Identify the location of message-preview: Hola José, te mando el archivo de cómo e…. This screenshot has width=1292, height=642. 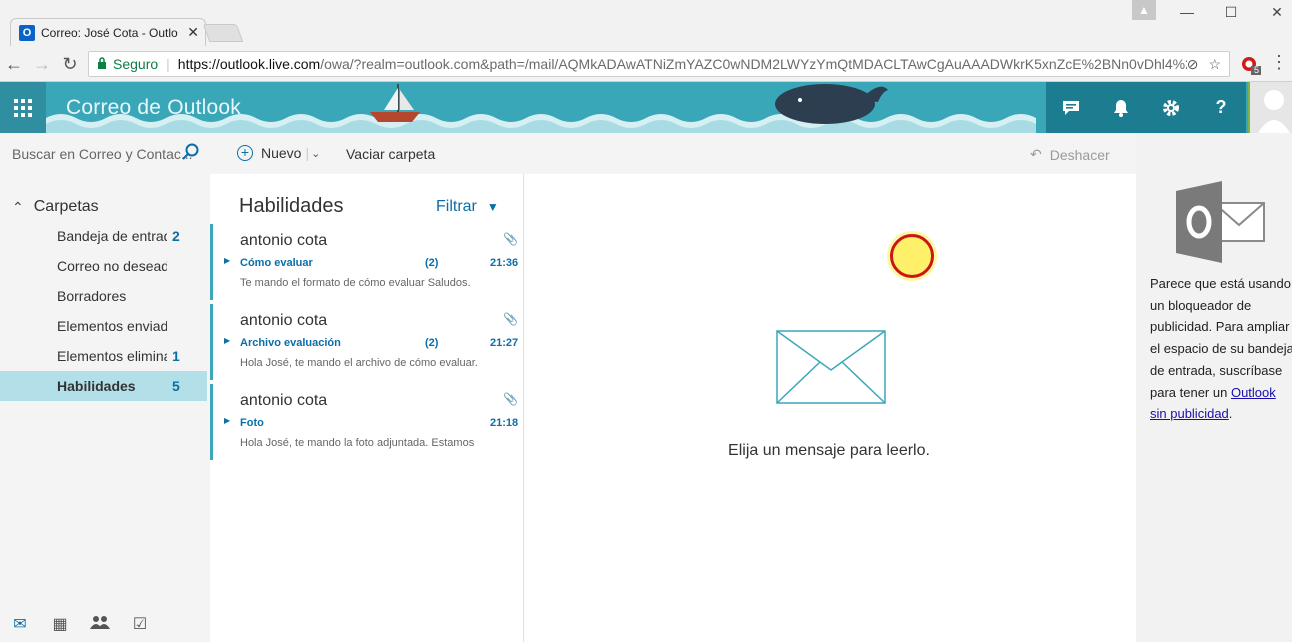
(359, 363).